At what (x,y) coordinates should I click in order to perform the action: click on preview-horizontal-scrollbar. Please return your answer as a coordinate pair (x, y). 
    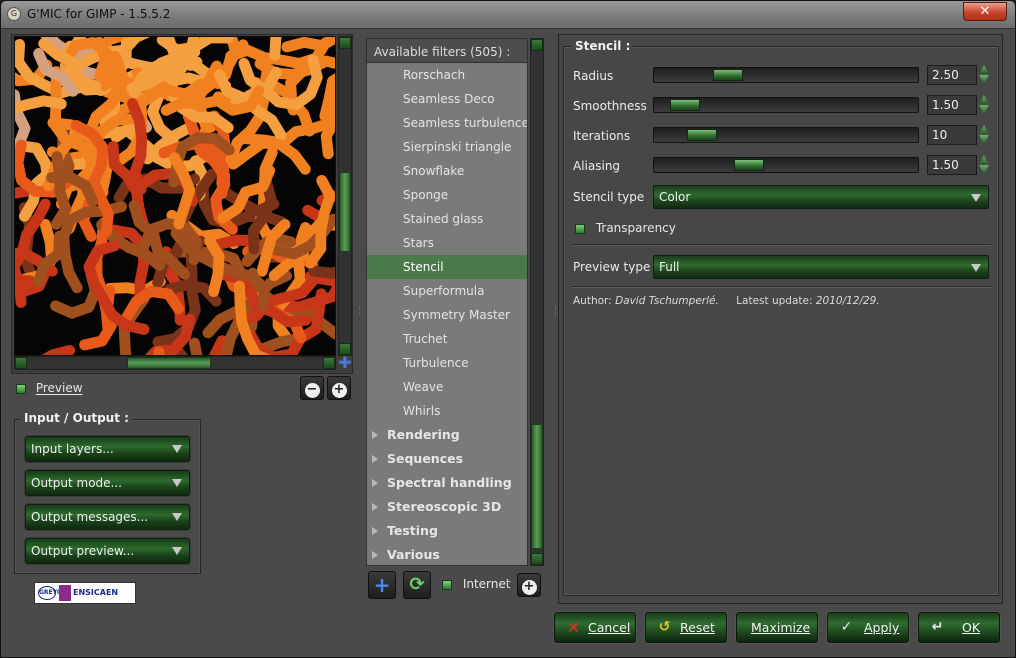
    Looking at the image, I should click on (175, 363).